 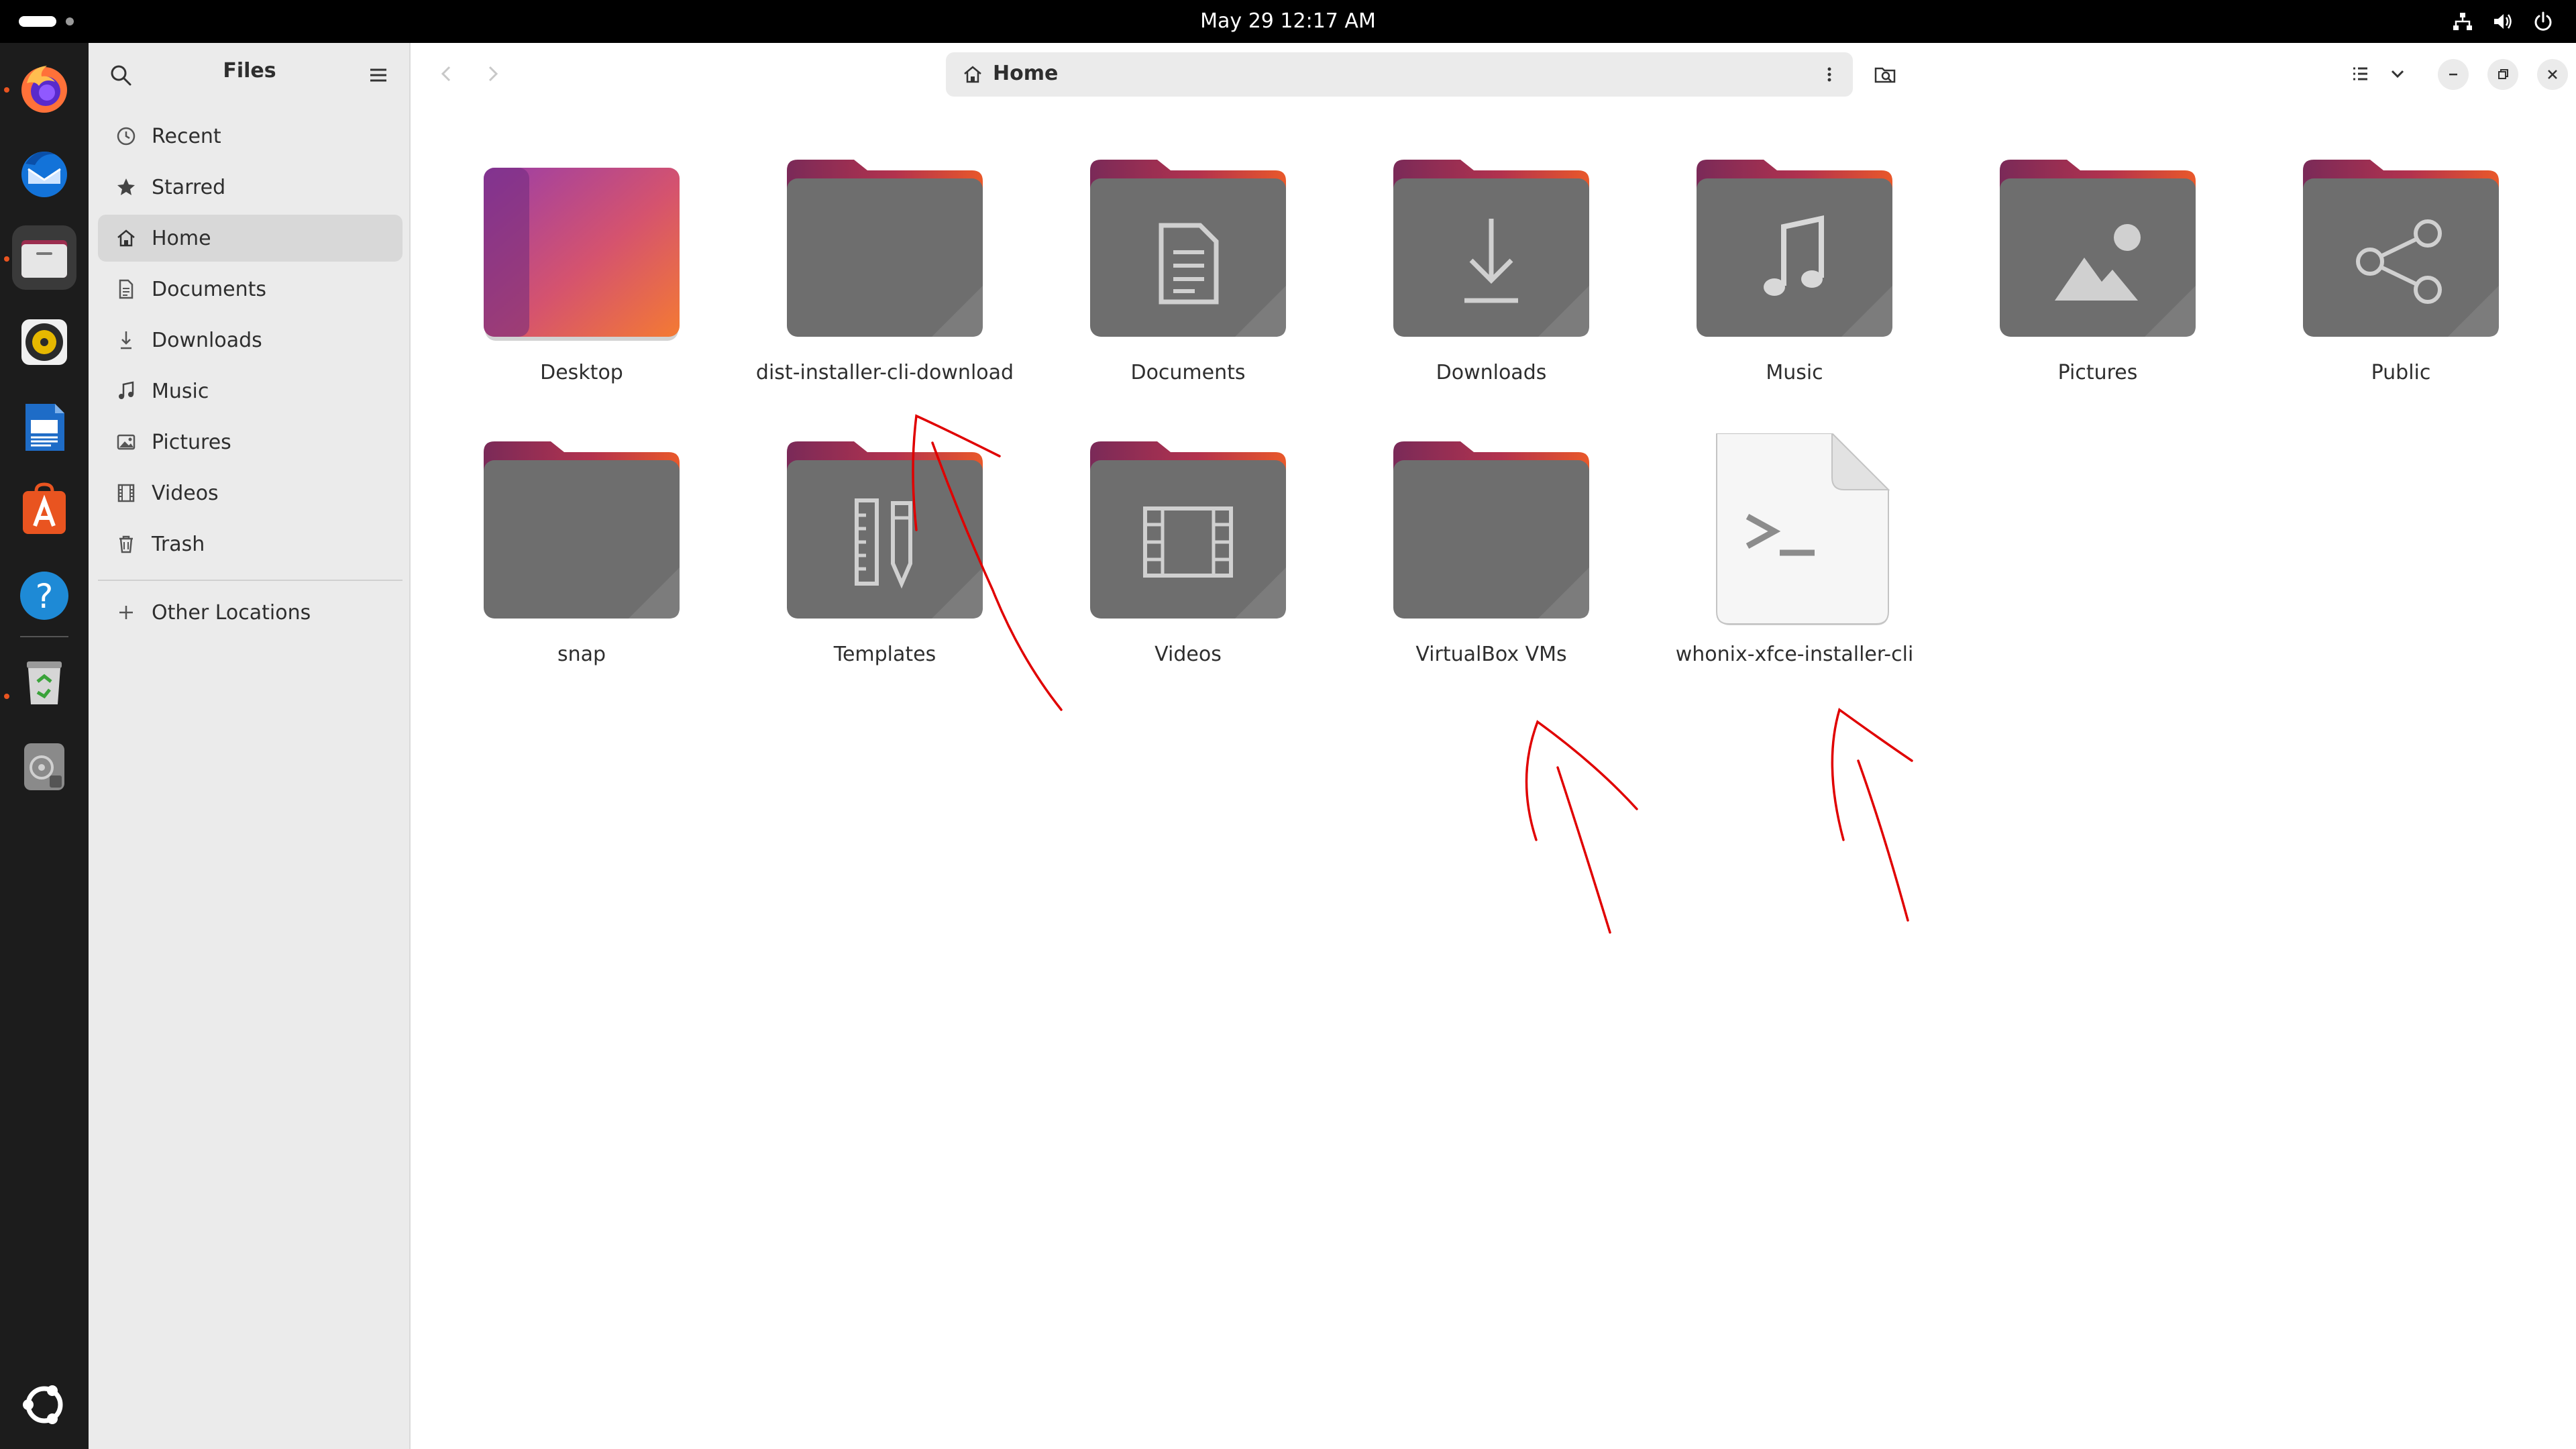 I want to click on dock-app-center, so click(x=44, y=511).